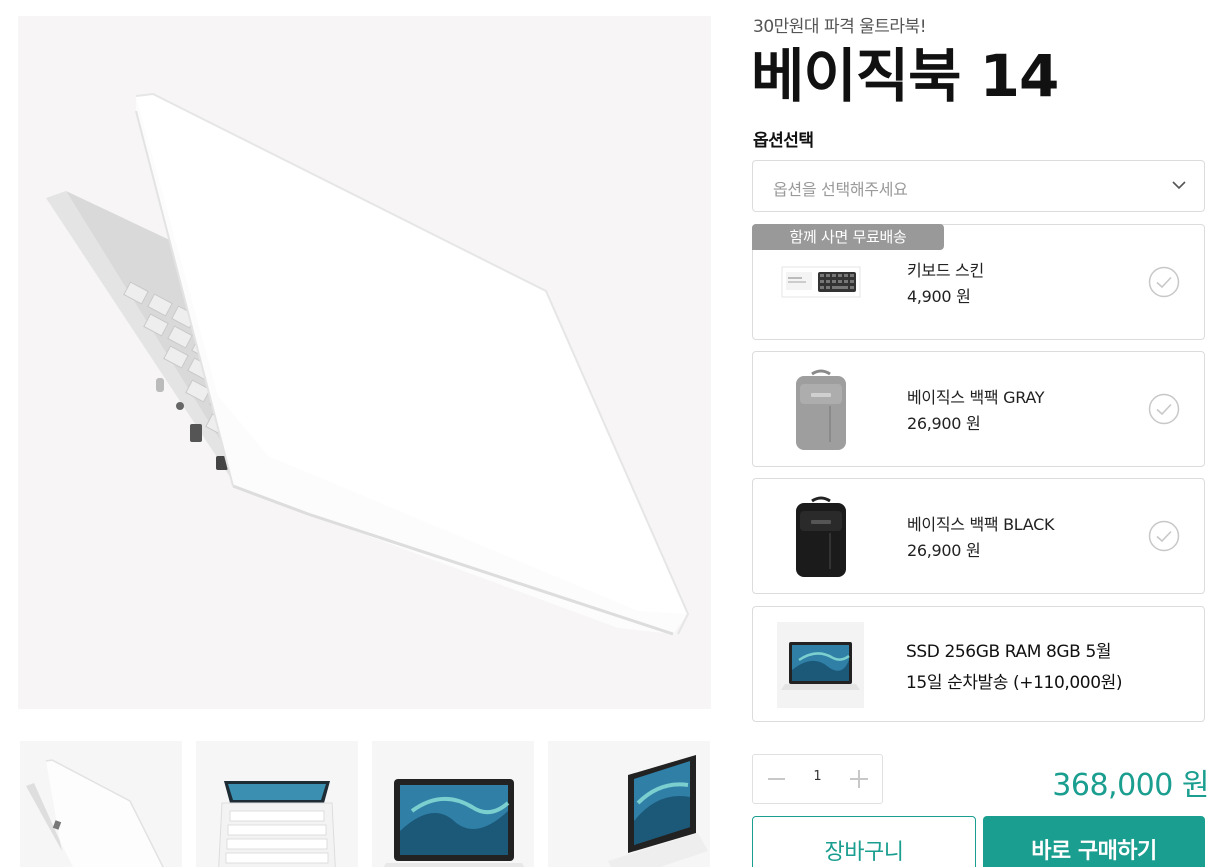 The image size is (1219, 867). I want to click on free-shipping-badge: 함께 사면 무료배송, so click(848, 237).